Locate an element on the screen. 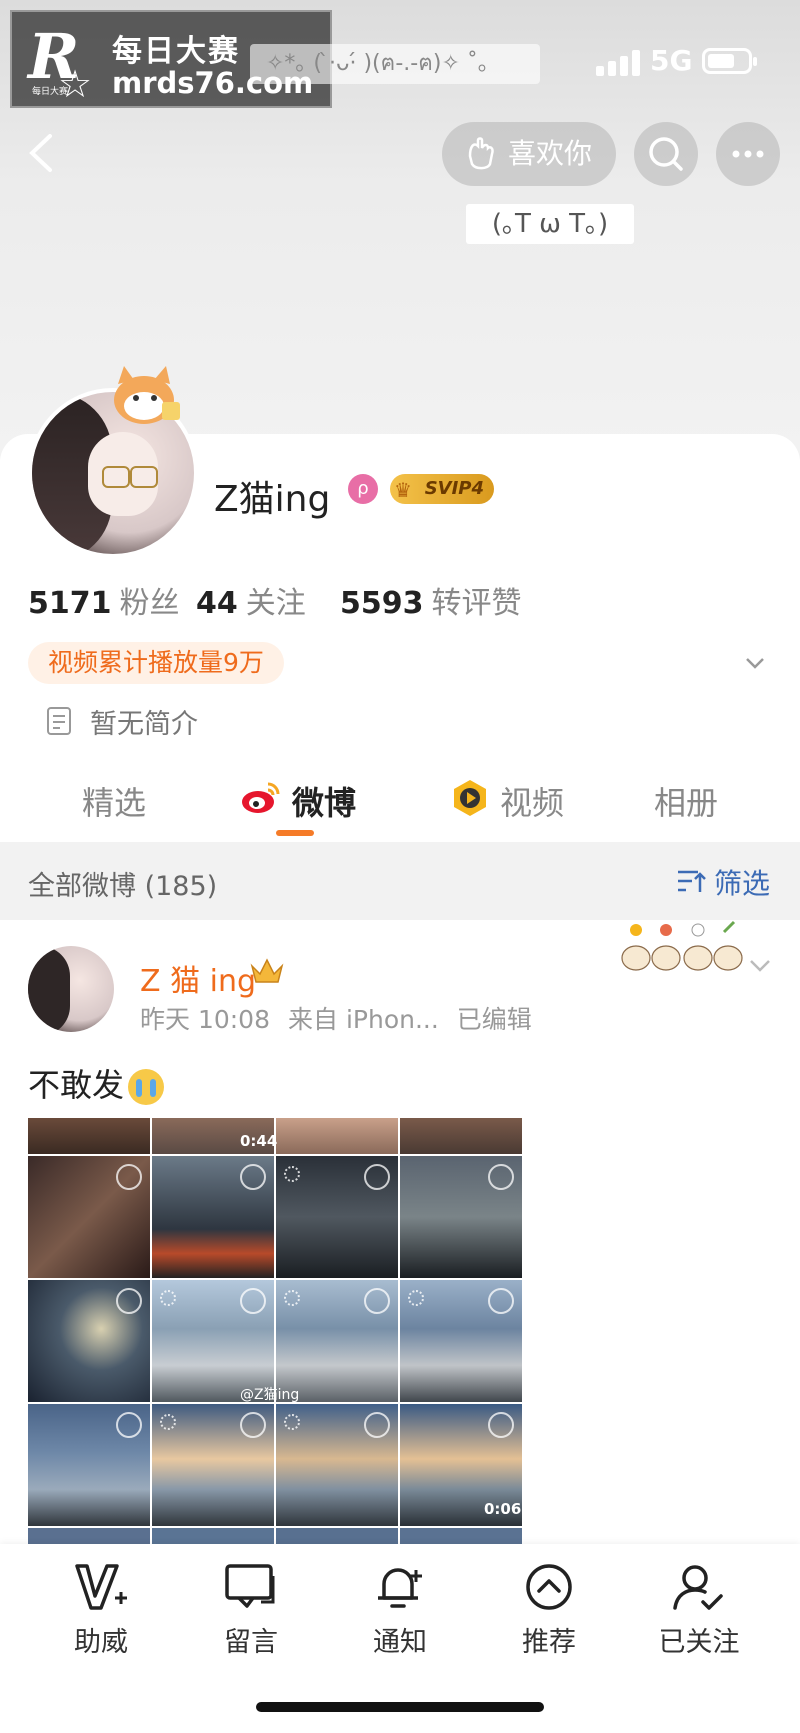  search-icon is located at coordinates (666, 154).